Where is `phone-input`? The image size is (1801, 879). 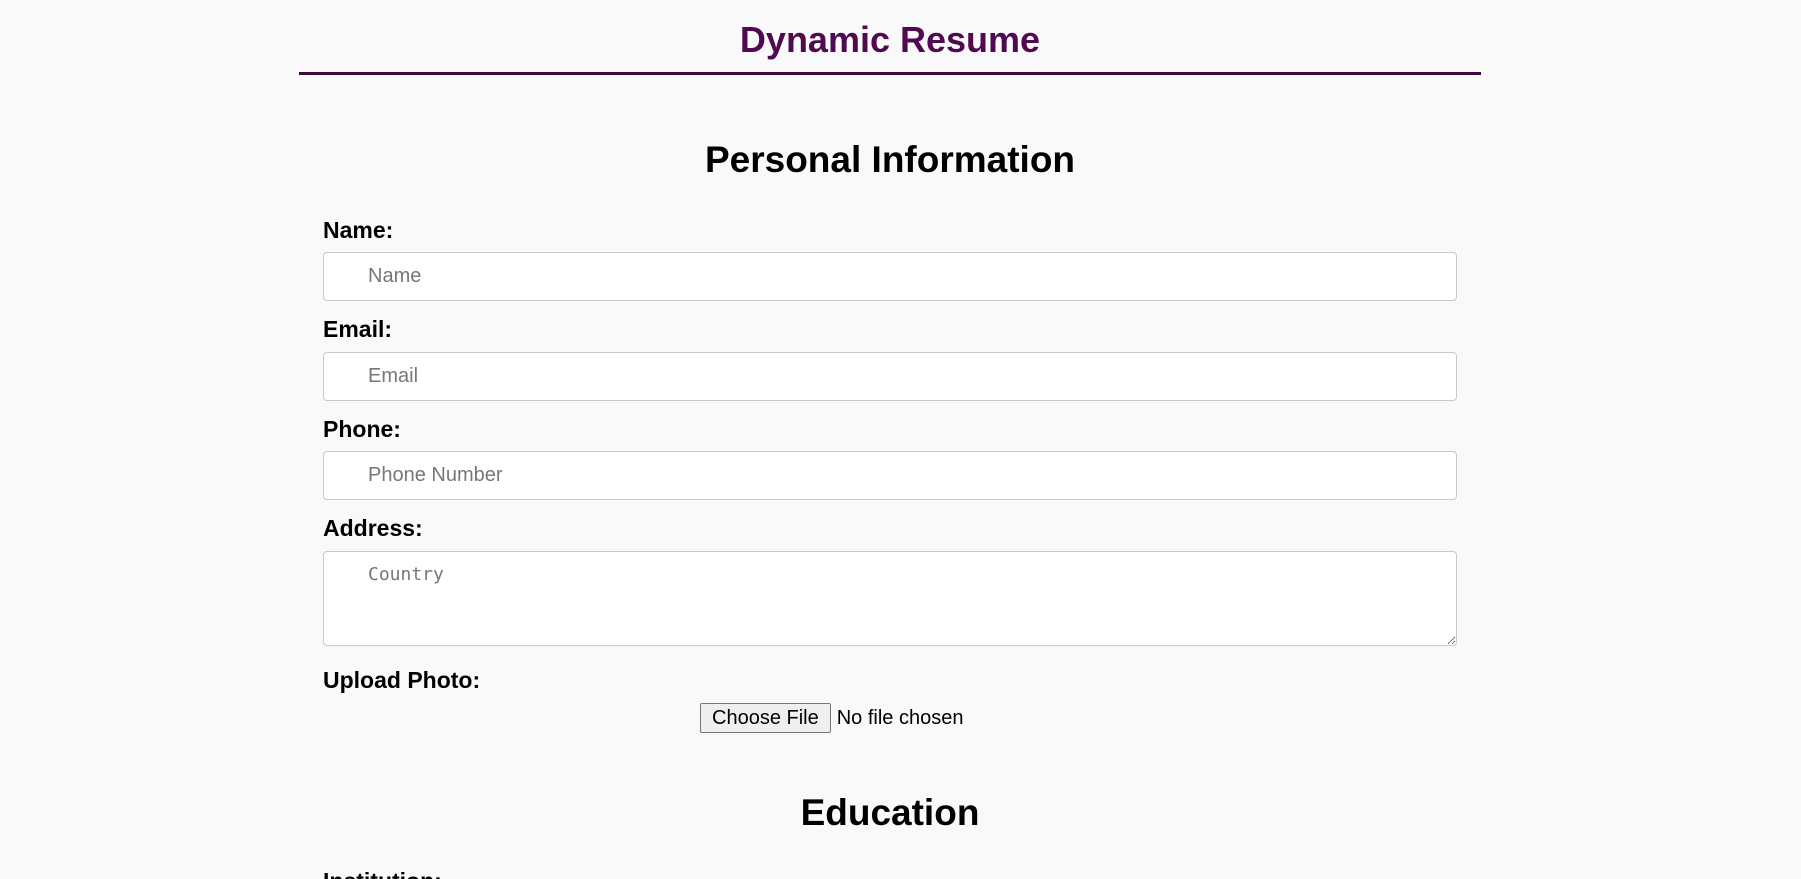 phone-input is located at coordinates (890, 475).